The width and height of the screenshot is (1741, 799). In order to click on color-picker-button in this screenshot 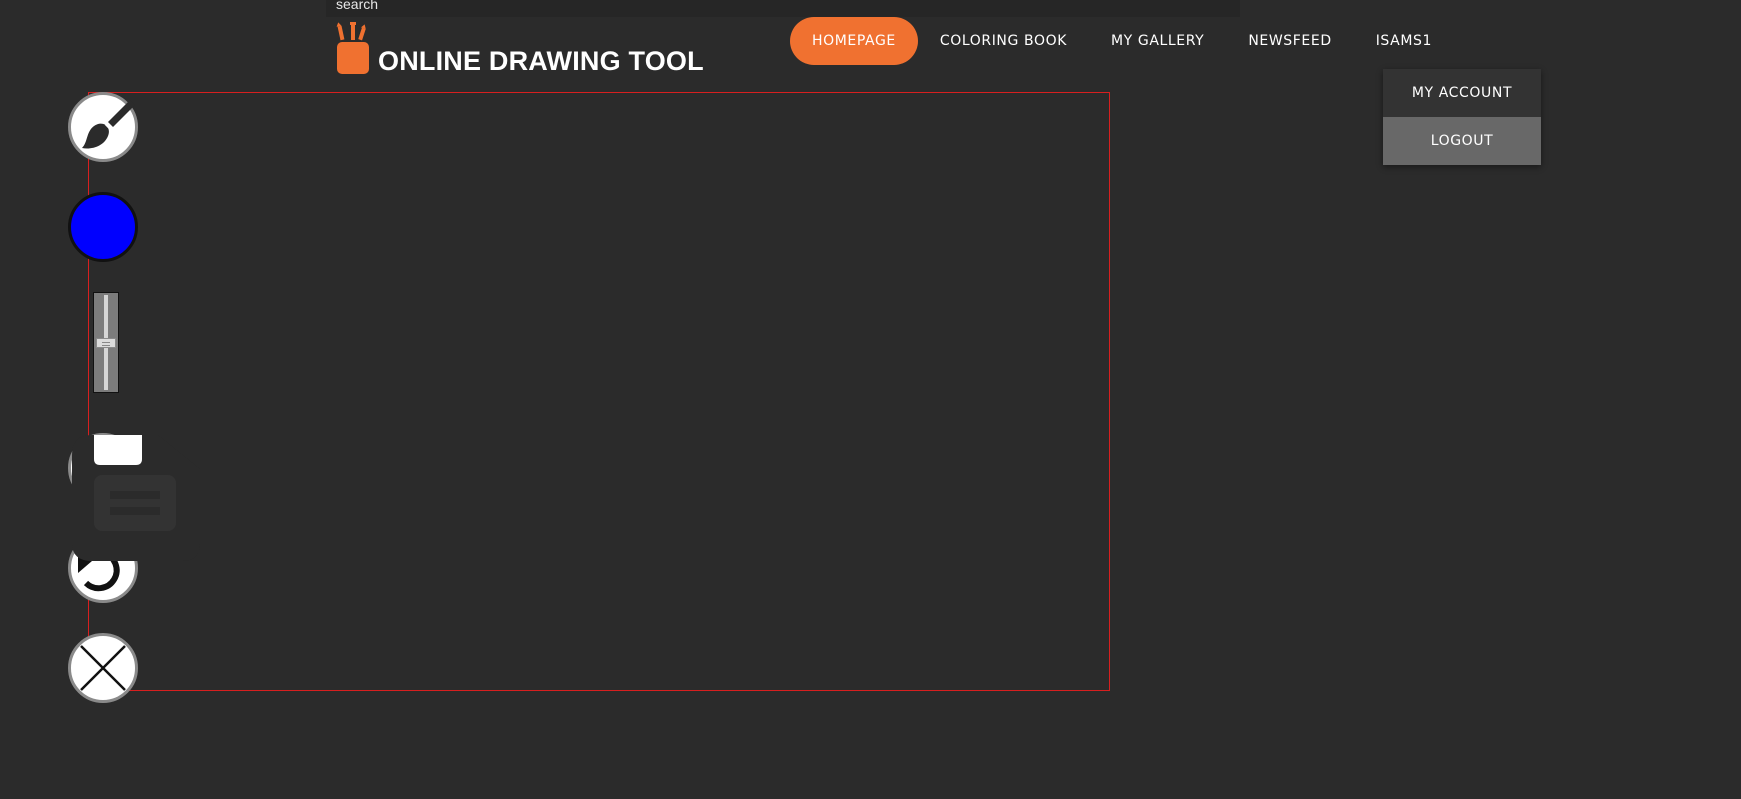, I will do `click(103, 227)`.